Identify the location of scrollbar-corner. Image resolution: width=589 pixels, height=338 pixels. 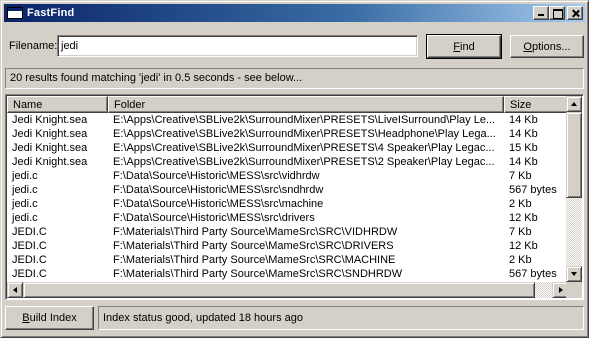
(574, 290).